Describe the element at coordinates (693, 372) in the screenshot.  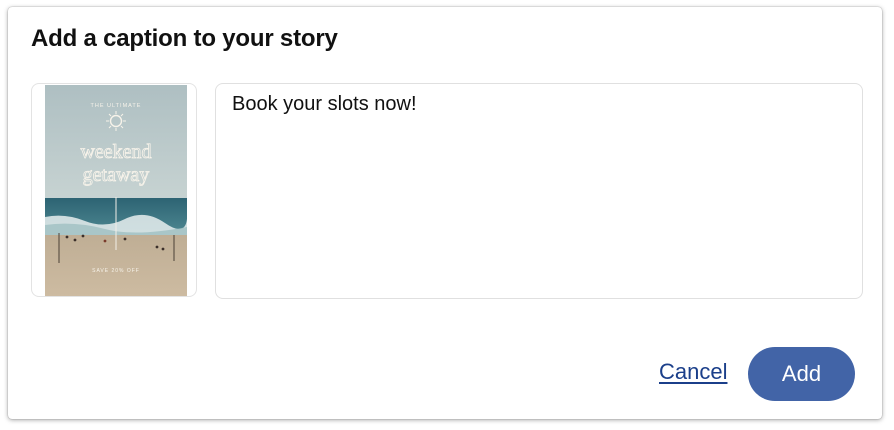
I see `cancel-button: Cancel` at that location.